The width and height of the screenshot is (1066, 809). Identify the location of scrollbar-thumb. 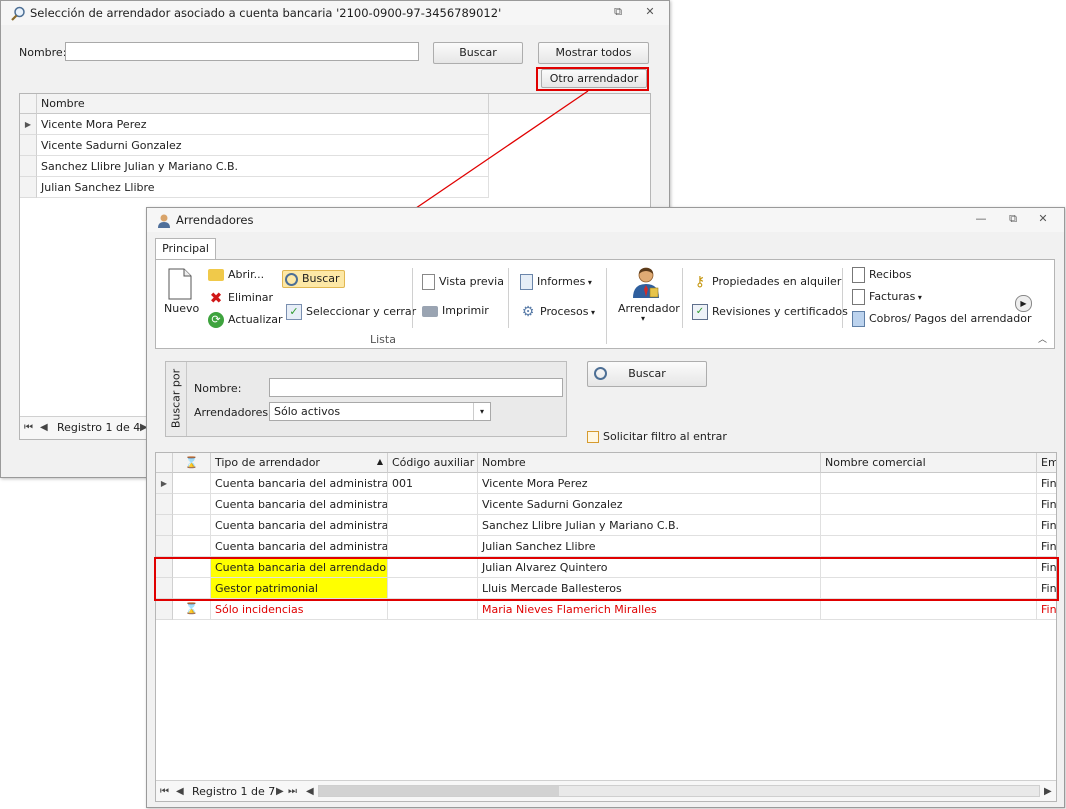
(439, 791).